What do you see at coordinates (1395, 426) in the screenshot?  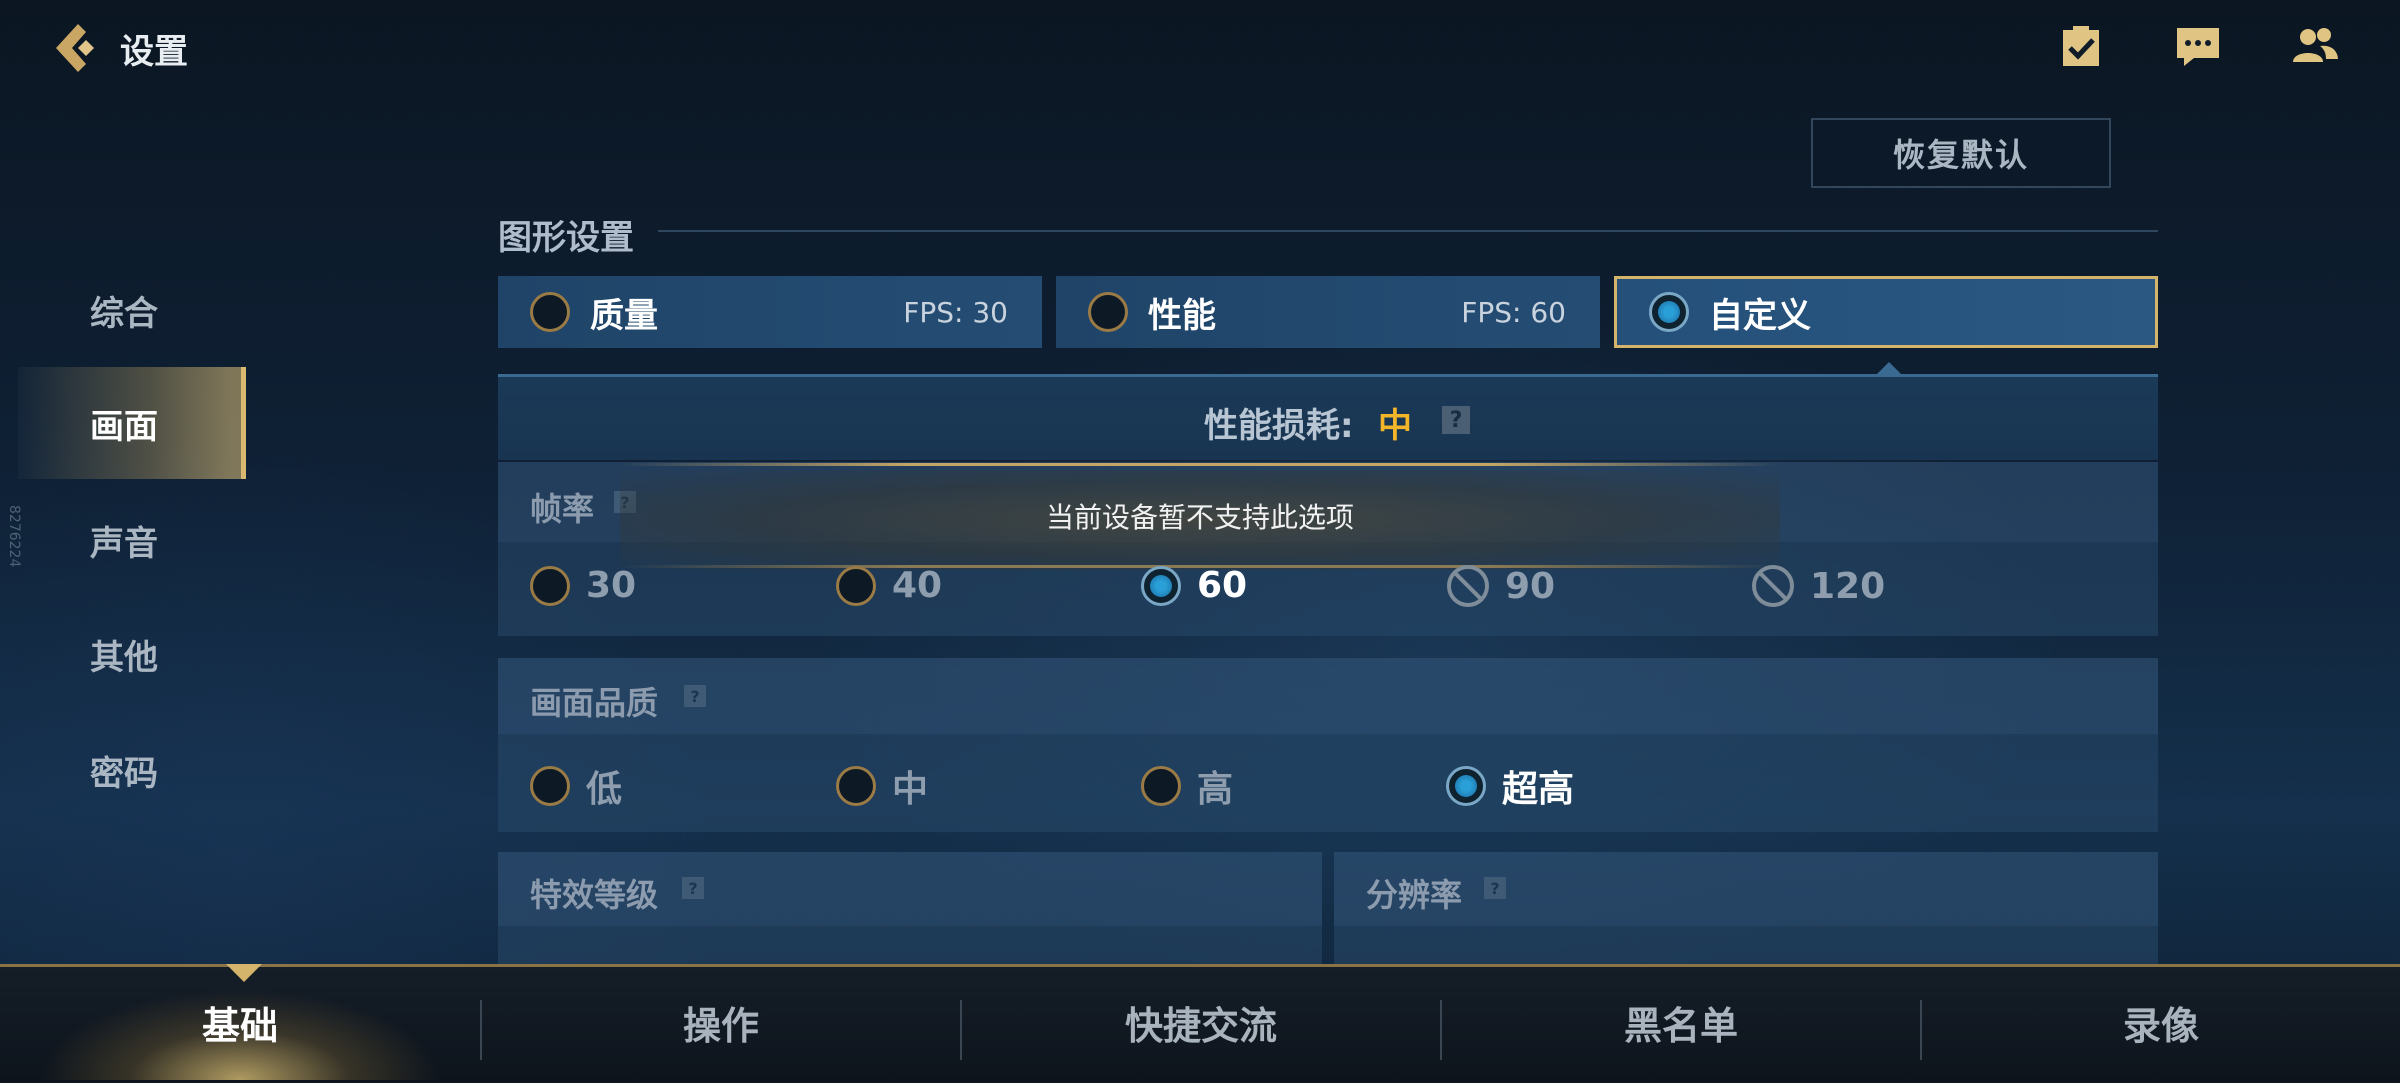 I see `performance-cost-value: 中` at bounding box center [1395, 426].